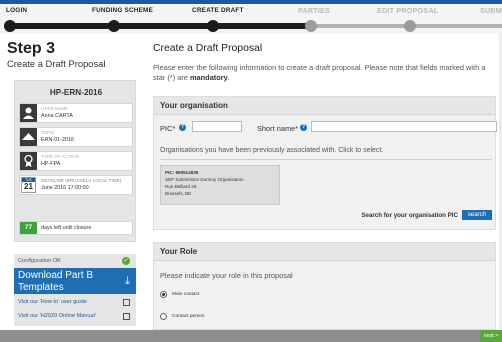  What do you see at coordinates (278, 128) in the screenshot?
I see `short-name-label: Short name*` at bounding box center [278, 128].